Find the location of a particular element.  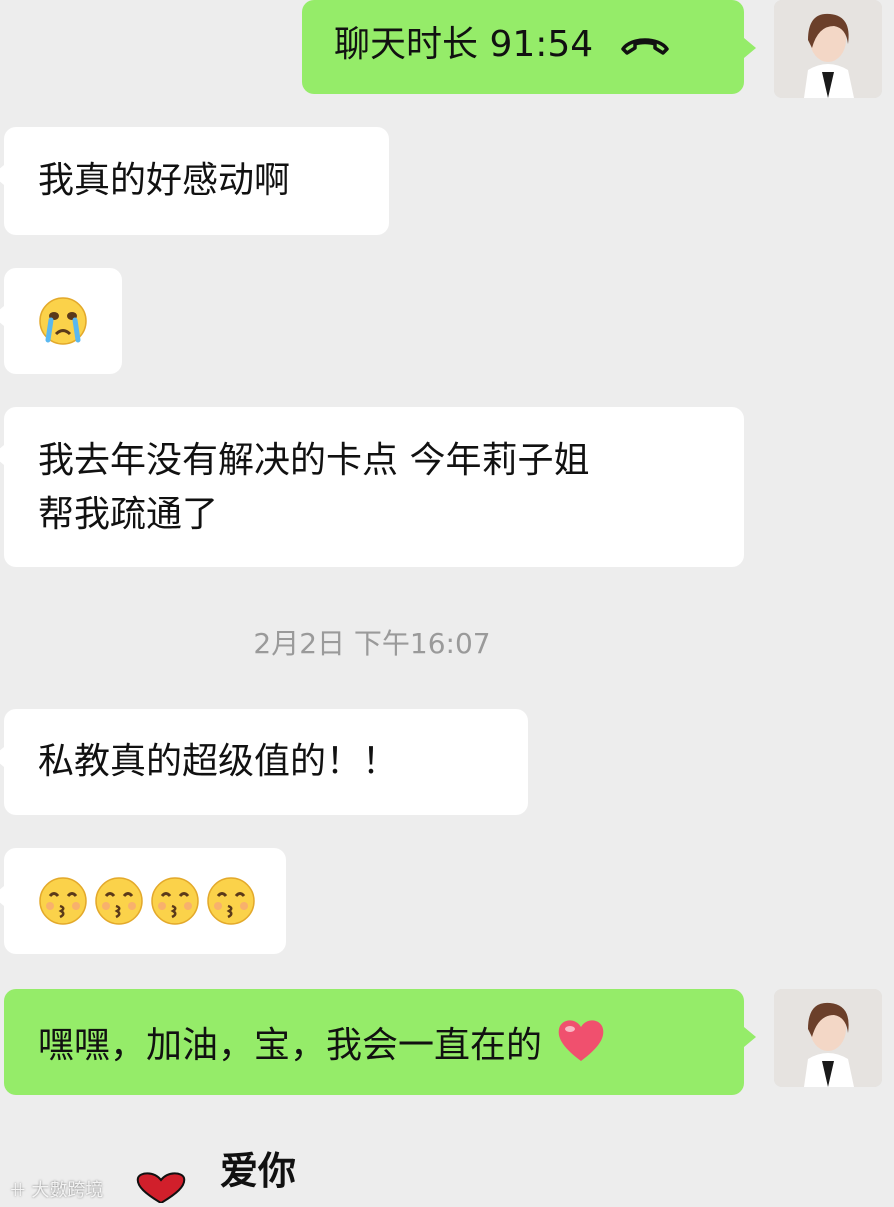

phone-hangup-icon is located at coordinates (645, 46).